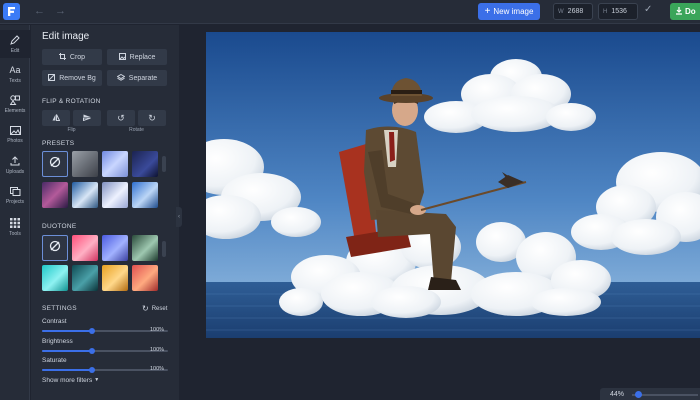 The height and width of the screenshot is (400, 700). Describe the element at coordinates (685, 11) in the screenshot. I see `download-button: Do` at that location.